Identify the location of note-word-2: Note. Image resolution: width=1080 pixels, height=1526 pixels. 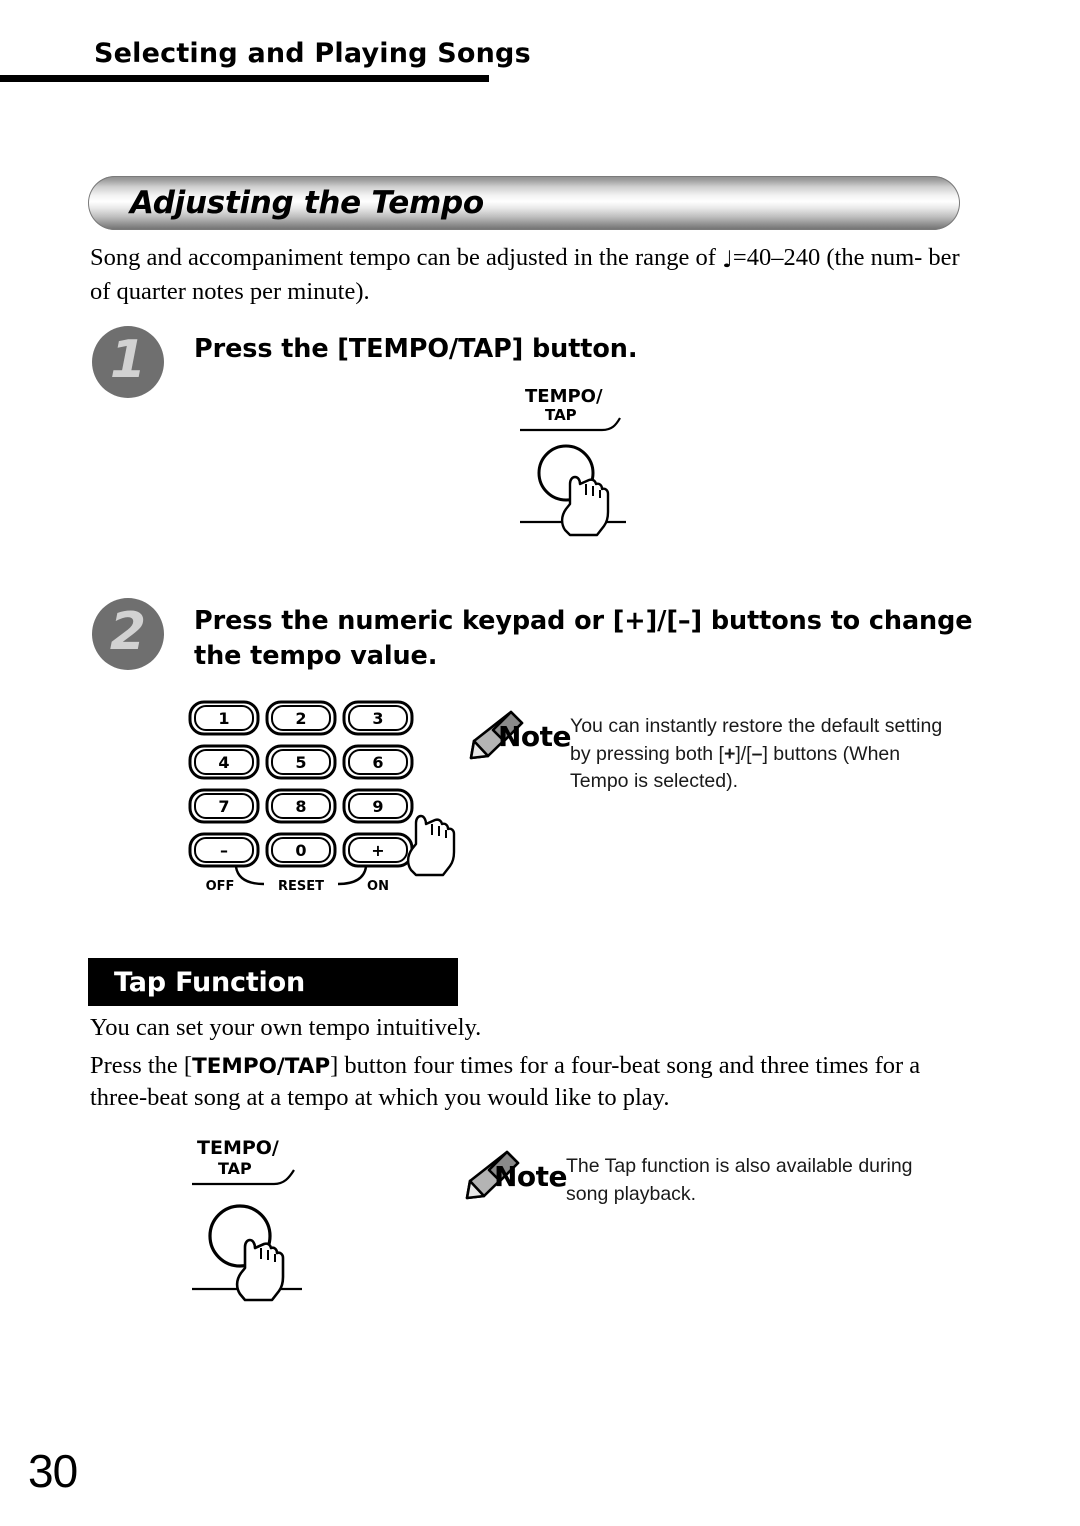
(531, 1176).